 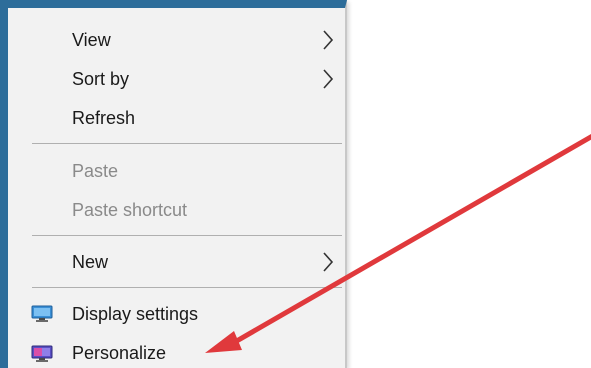 I want to click on display-icon, so click(x=42, y=313).